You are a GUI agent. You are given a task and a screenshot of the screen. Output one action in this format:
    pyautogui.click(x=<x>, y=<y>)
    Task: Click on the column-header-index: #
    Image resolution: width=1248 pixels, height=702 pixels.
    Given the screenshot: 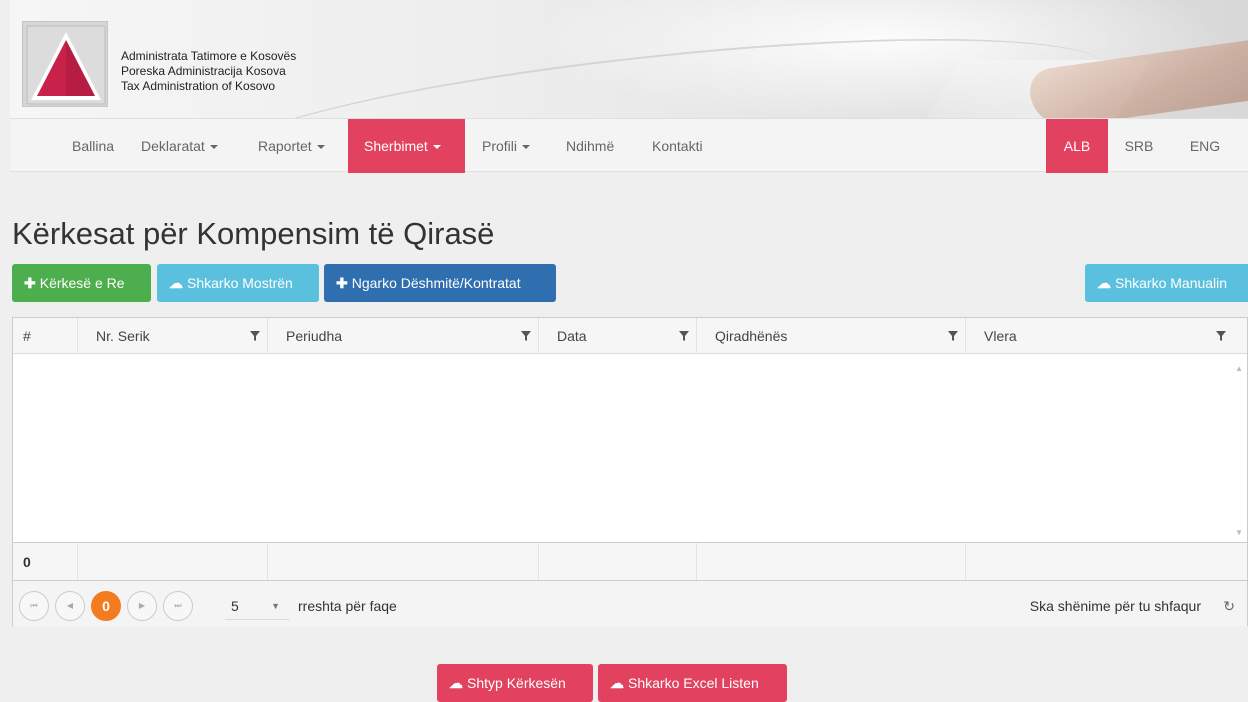 What is the action you would take?
    pyautogui.click(x=45, y=336)
    